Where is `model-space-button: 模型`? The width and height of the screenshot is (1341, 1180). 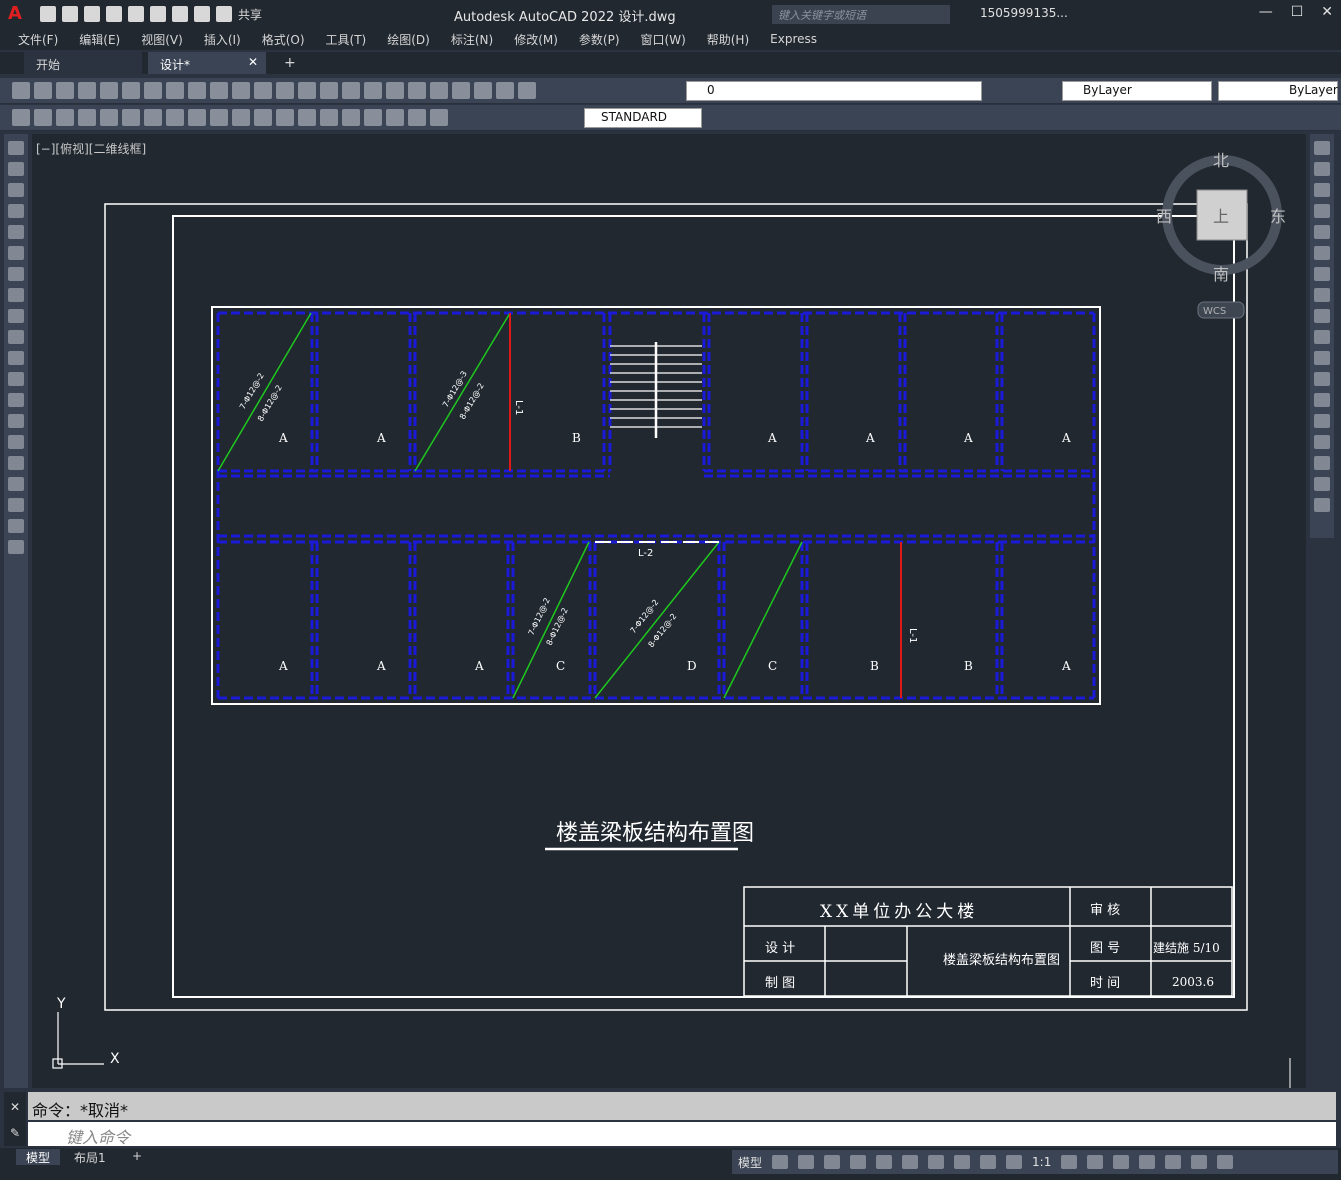 model-space-button: 模型 is located at coordinates (750, 1162).